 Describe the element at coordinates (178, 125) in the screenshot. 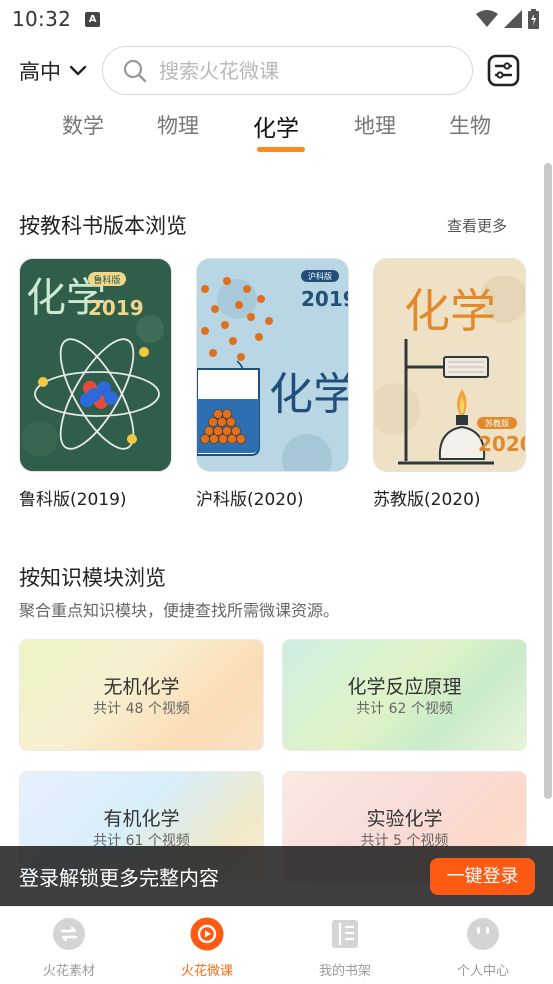

I see `tab-physics: 物理` at that location.